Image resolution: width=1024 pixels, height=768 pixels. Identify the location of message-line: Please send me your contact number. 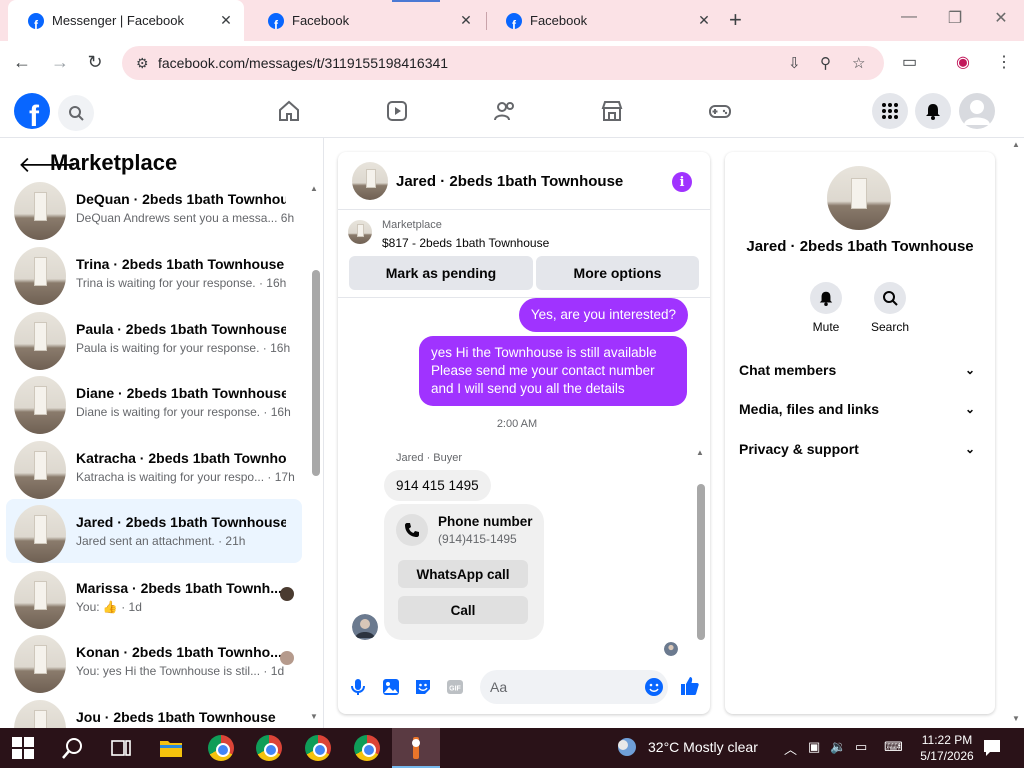
(543, 370).